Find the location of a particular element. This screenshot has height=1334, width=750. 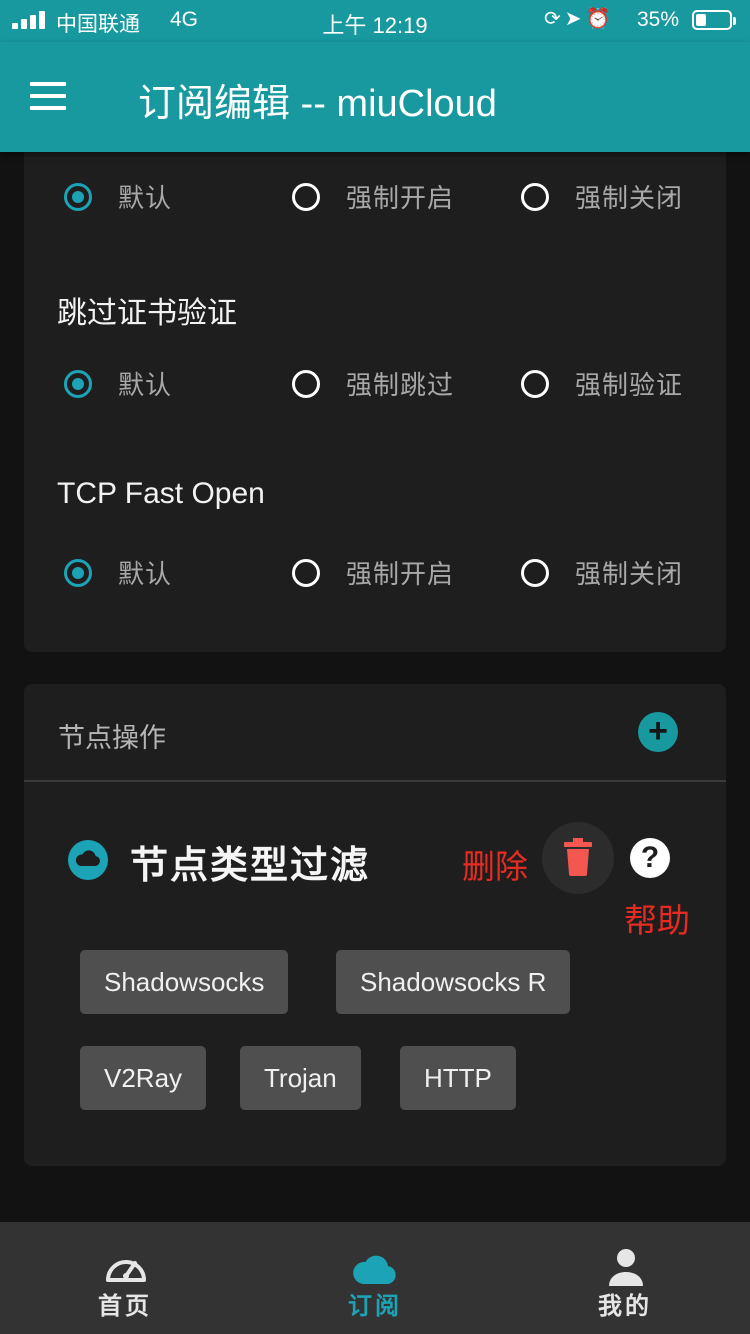

delete-button is located at coordinates (578, 858).